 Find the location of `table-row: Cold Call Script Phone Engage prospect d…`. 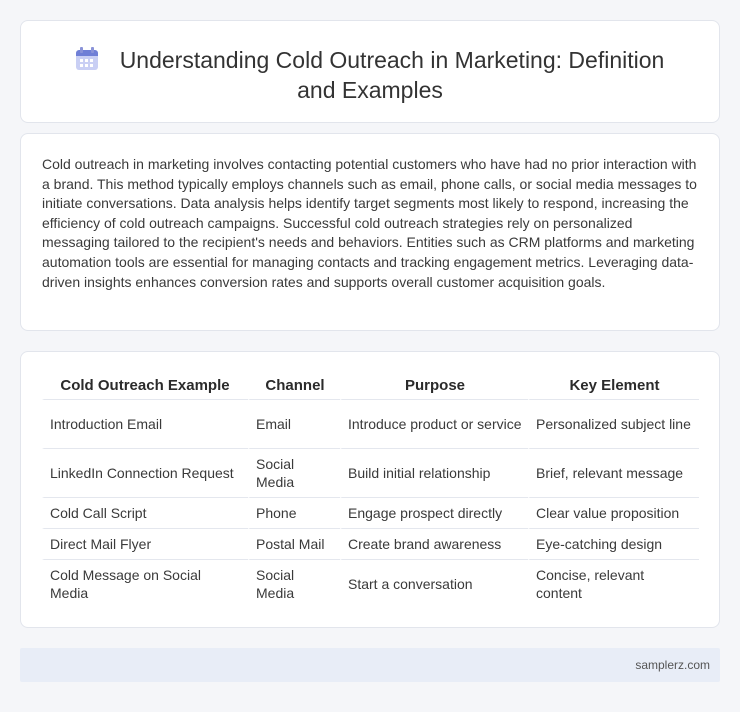

table-row: Cold Call Script Phone Engage prospect d… is located at coordinates (370, 512).